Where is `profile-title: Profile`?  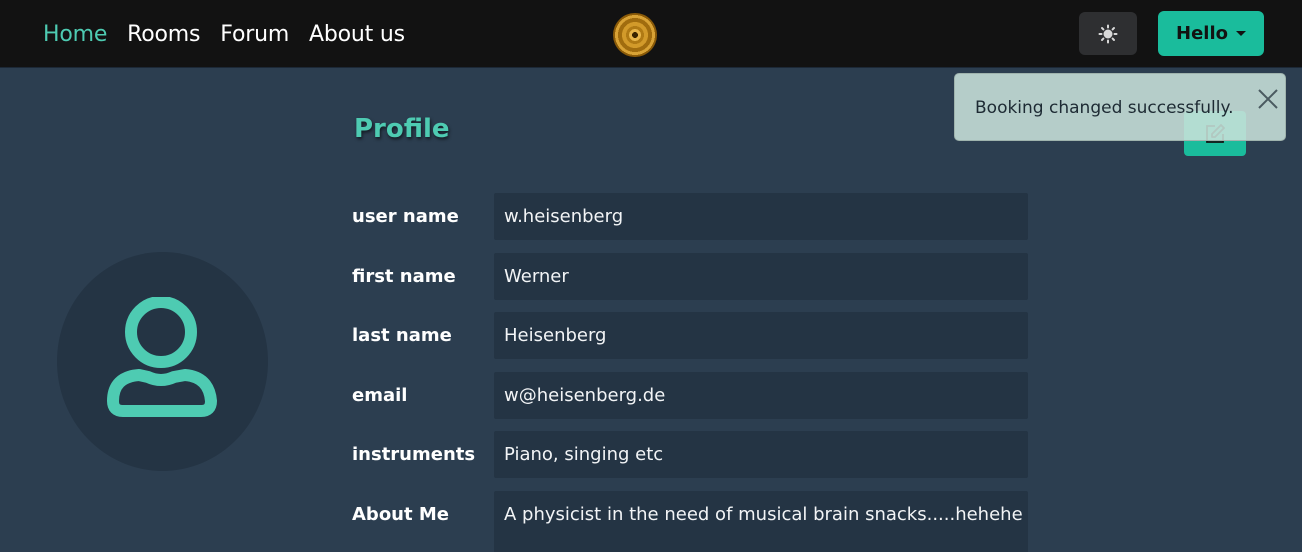 profile-title: Profile is located at coordinates (402, 129).